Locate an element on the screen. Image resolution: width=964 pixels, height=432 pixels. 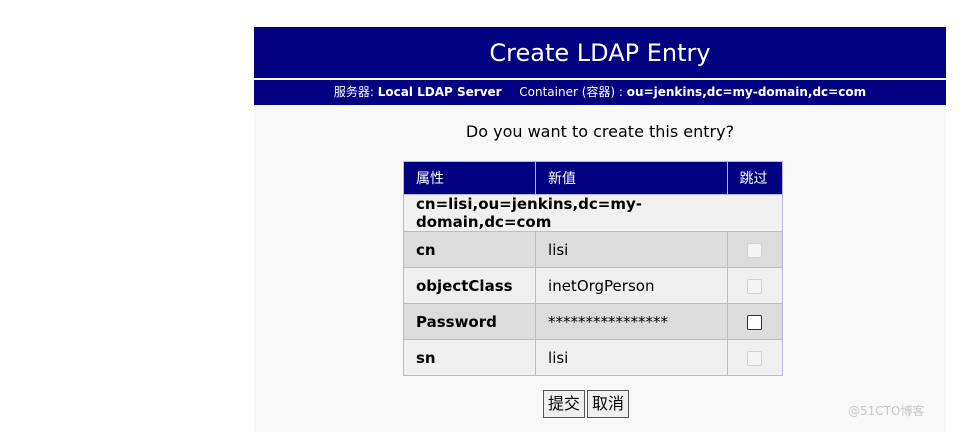
col-header-skip: 跳过 is located at coordinates (755, 178).